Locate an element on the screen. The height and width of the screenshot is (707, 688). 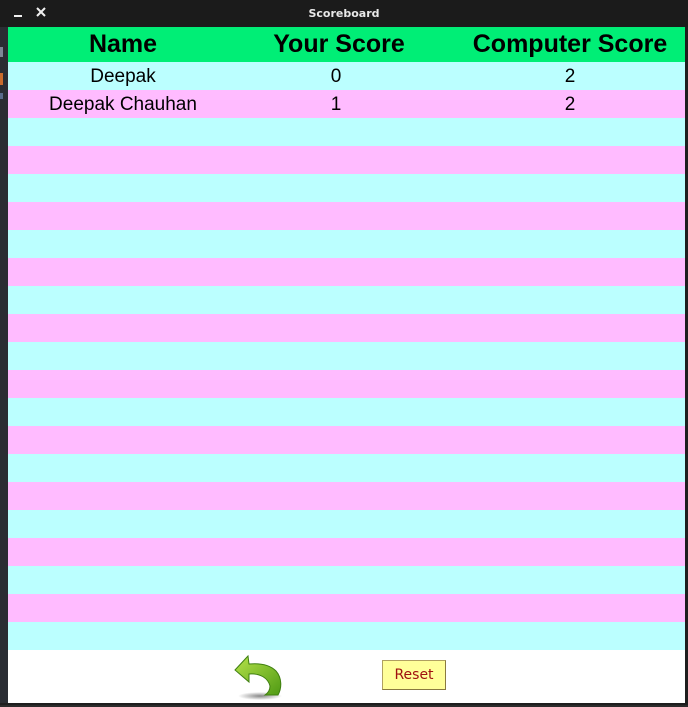
footer-bar: Reset is located at coordinates (346, 676).